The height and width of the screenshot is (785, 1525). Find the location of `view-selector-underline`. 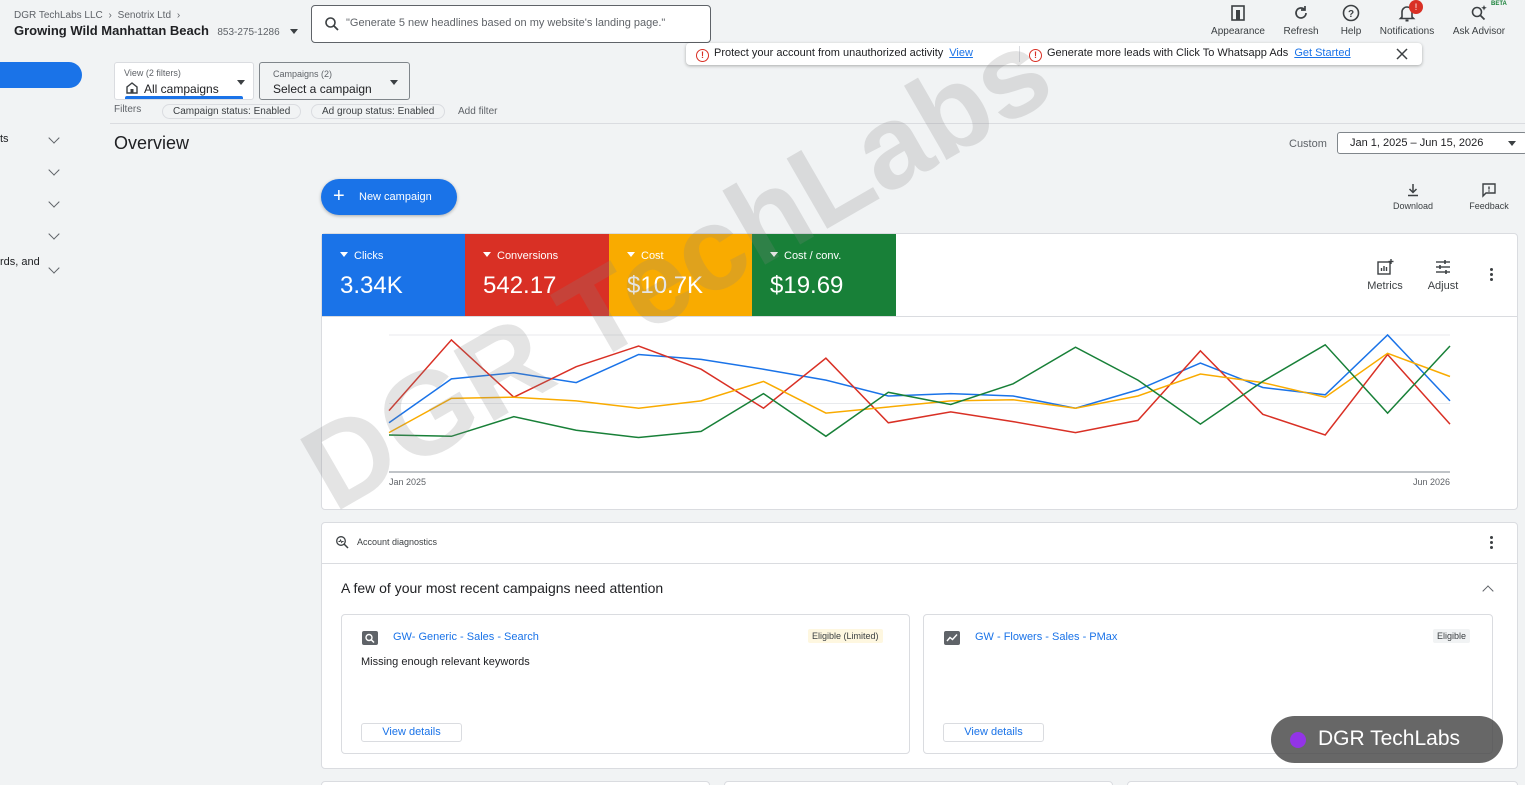

view-selector-underline is located at coordinates (184, 97).